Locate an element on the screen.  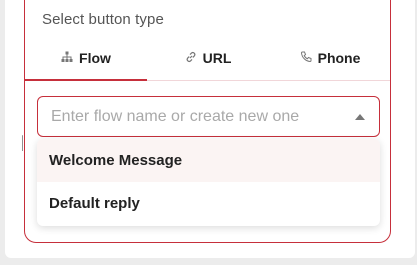
option-welcome-message: Welcome Message is located at coordinates (208, 160).